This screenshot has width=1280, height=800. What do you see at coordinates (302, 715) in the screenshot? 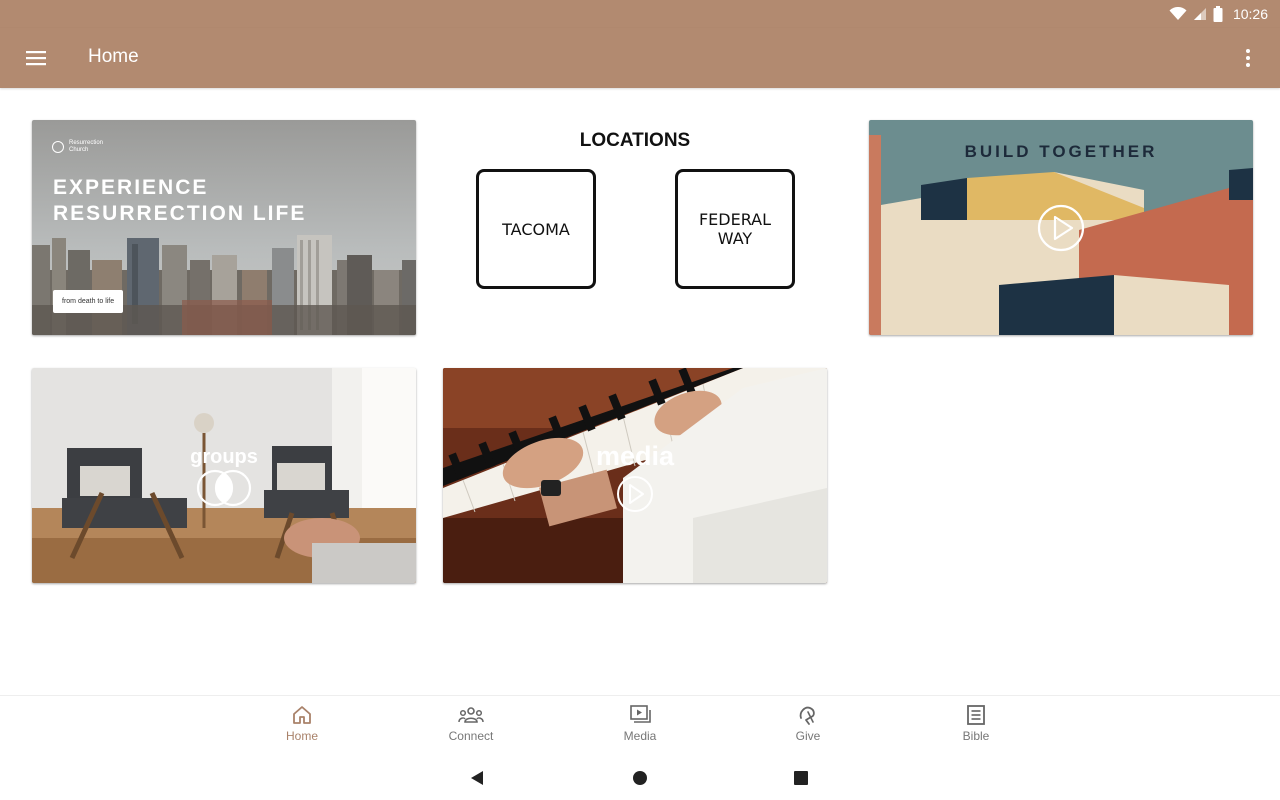
I see `home-icon` at bounding box center [302, 715].